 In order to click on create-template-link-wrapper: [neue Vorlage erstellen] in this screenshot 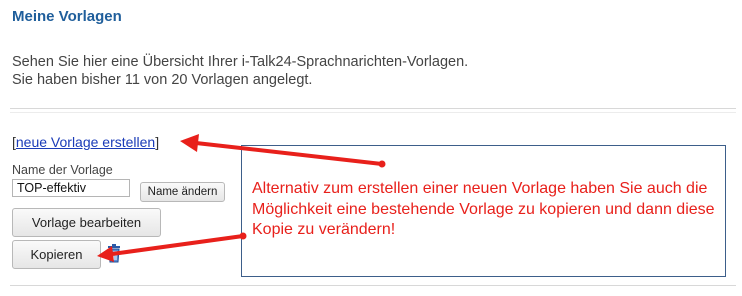, I will do `click(85, 142)`.